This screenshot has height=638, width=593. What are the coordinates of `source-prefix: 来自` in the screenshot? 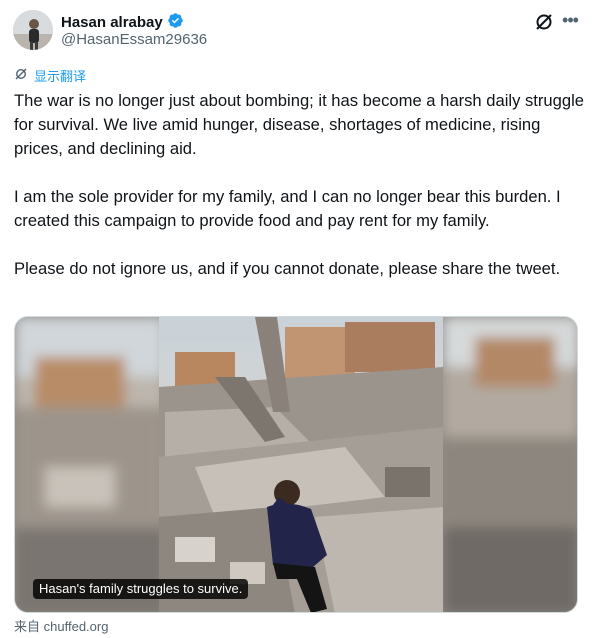 It's located at (27, 626).